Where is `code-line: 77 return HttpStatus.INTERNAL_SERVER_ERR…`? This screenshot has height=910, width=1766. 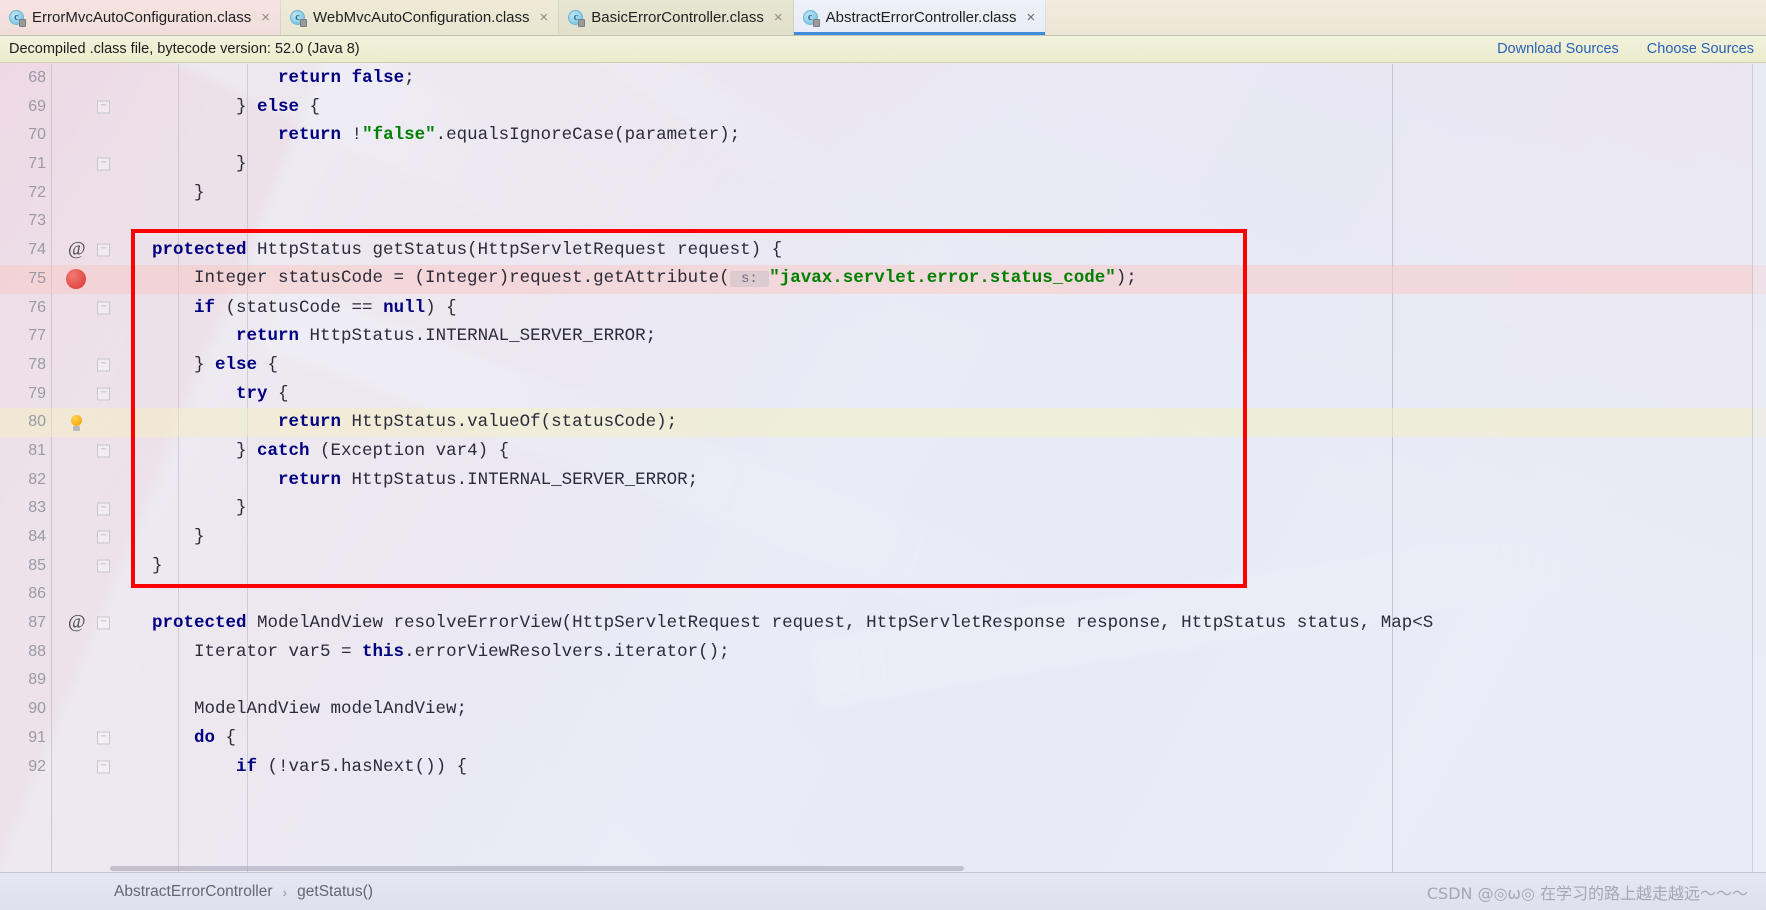
code-line: 77 return HttpStatus.INTERNAL_SERVER_ERR… is located at coordinates (883, 336).